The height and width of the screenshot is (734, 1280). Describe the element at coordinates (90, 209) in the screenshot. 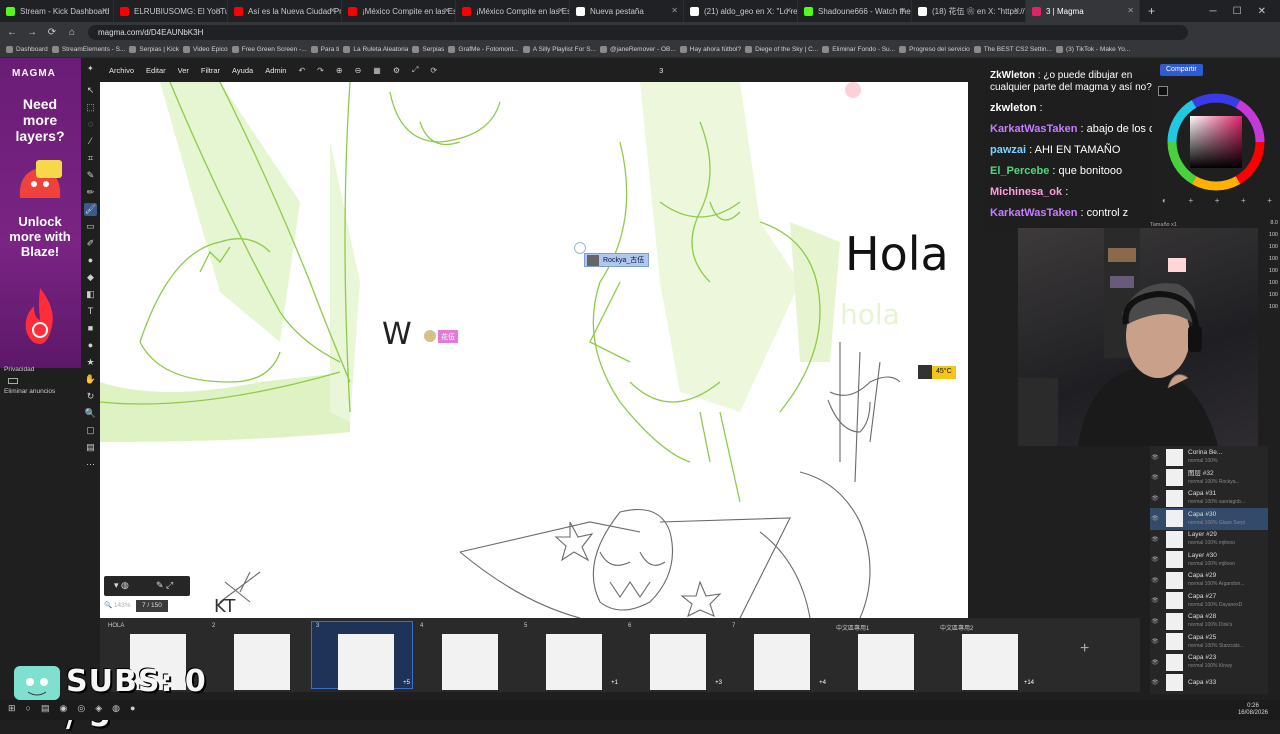

I see `brush-icon: 🖌` at that location.